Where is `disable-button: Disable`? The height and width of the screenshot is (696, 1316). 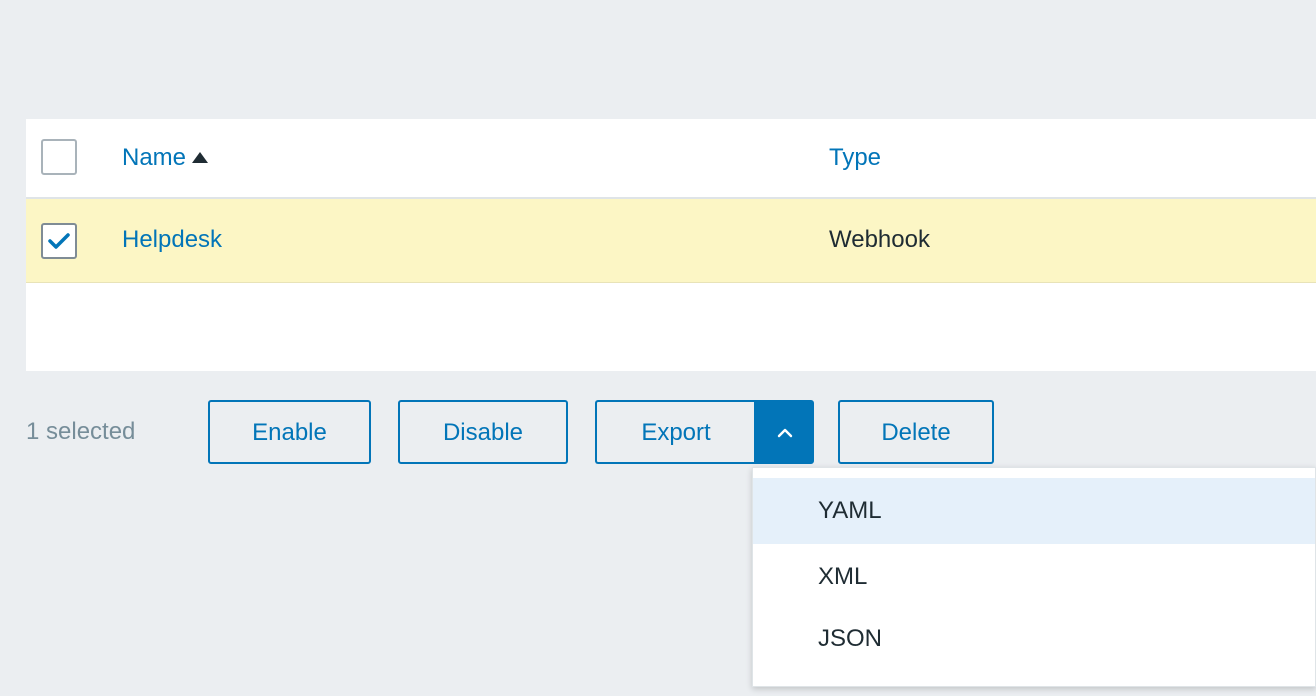 disable-button: Disable is located at coordinates (483, 432).